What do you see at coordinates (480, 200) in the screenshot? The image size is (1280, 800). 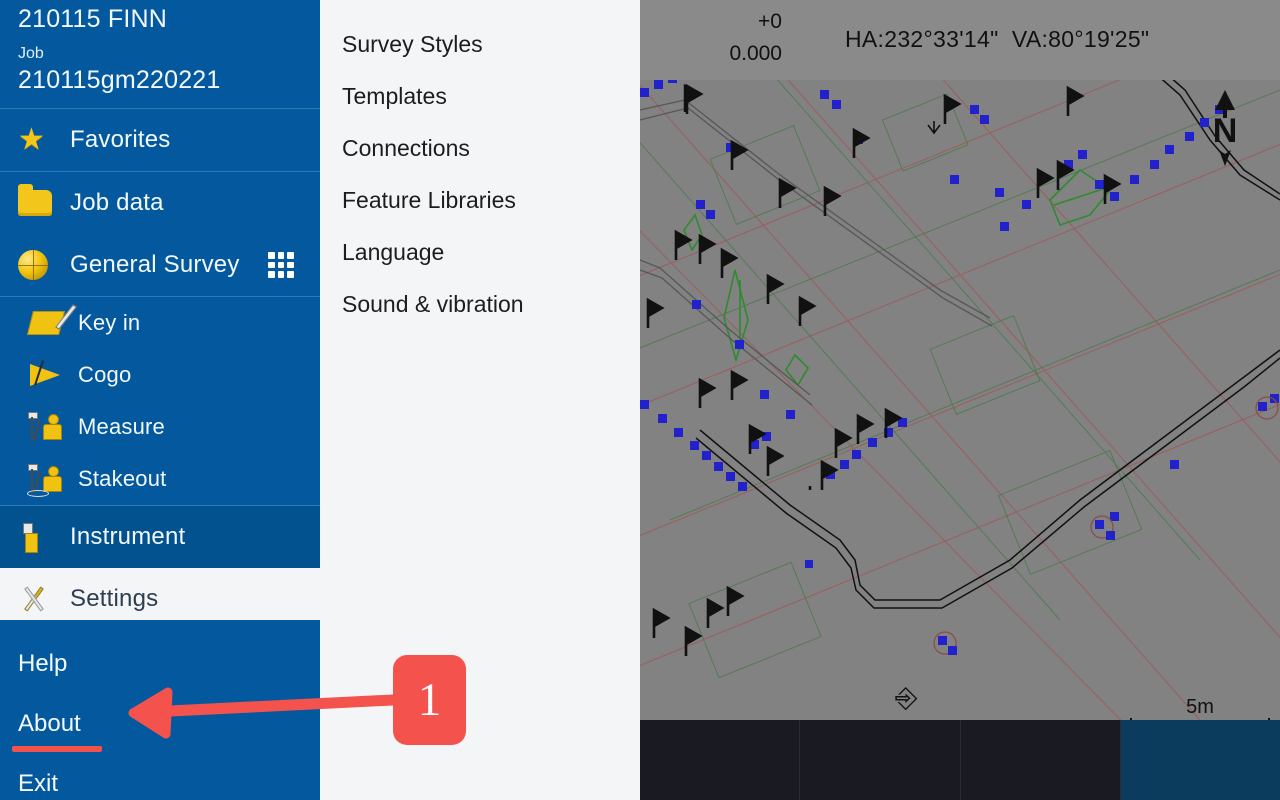 I see `menu-item-feature-libraries: Feature Libraries` at bounding box center [480, 200].